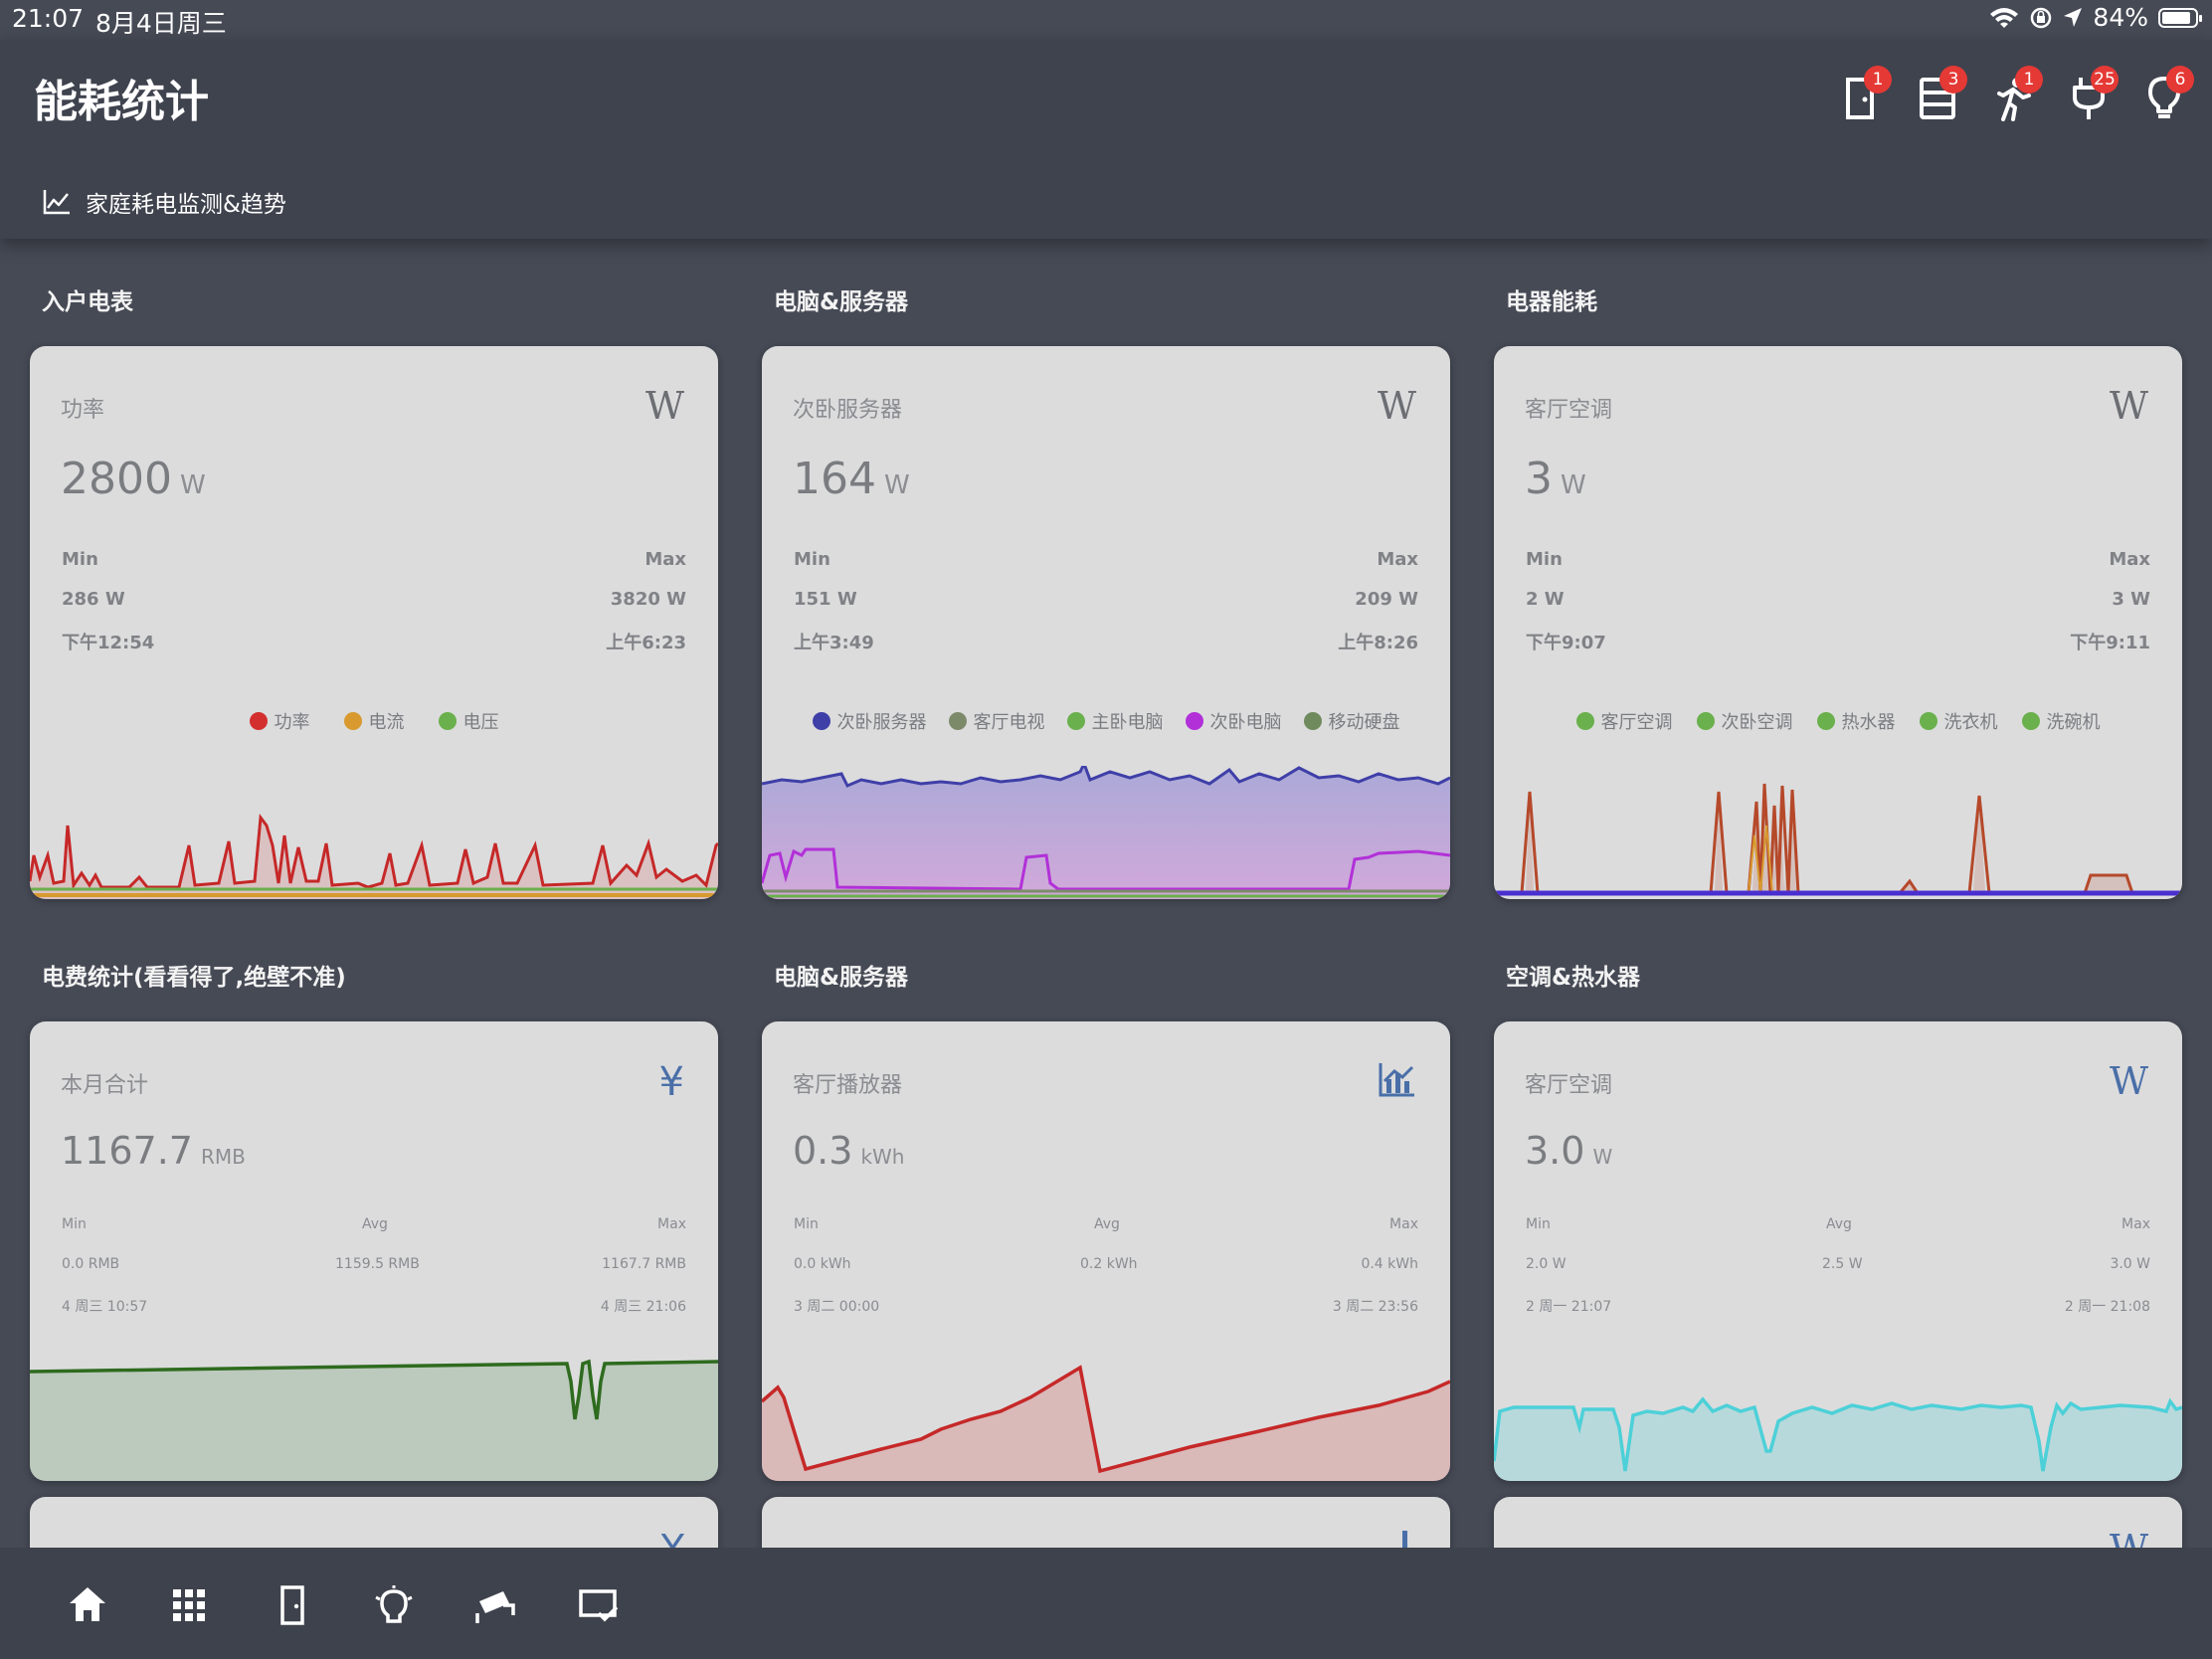  I want to click on light-button: 6, so click(2169, 91).